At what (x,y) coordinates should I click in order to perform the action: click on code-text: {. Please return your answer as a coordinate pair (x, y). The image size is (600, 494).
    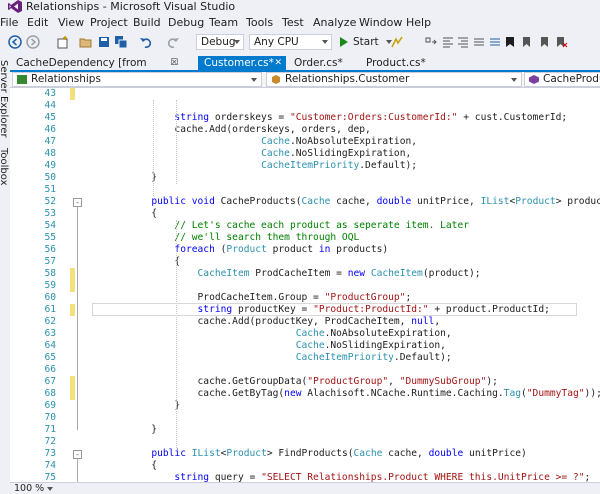
    Looking at the image, I should click on (119, 214).